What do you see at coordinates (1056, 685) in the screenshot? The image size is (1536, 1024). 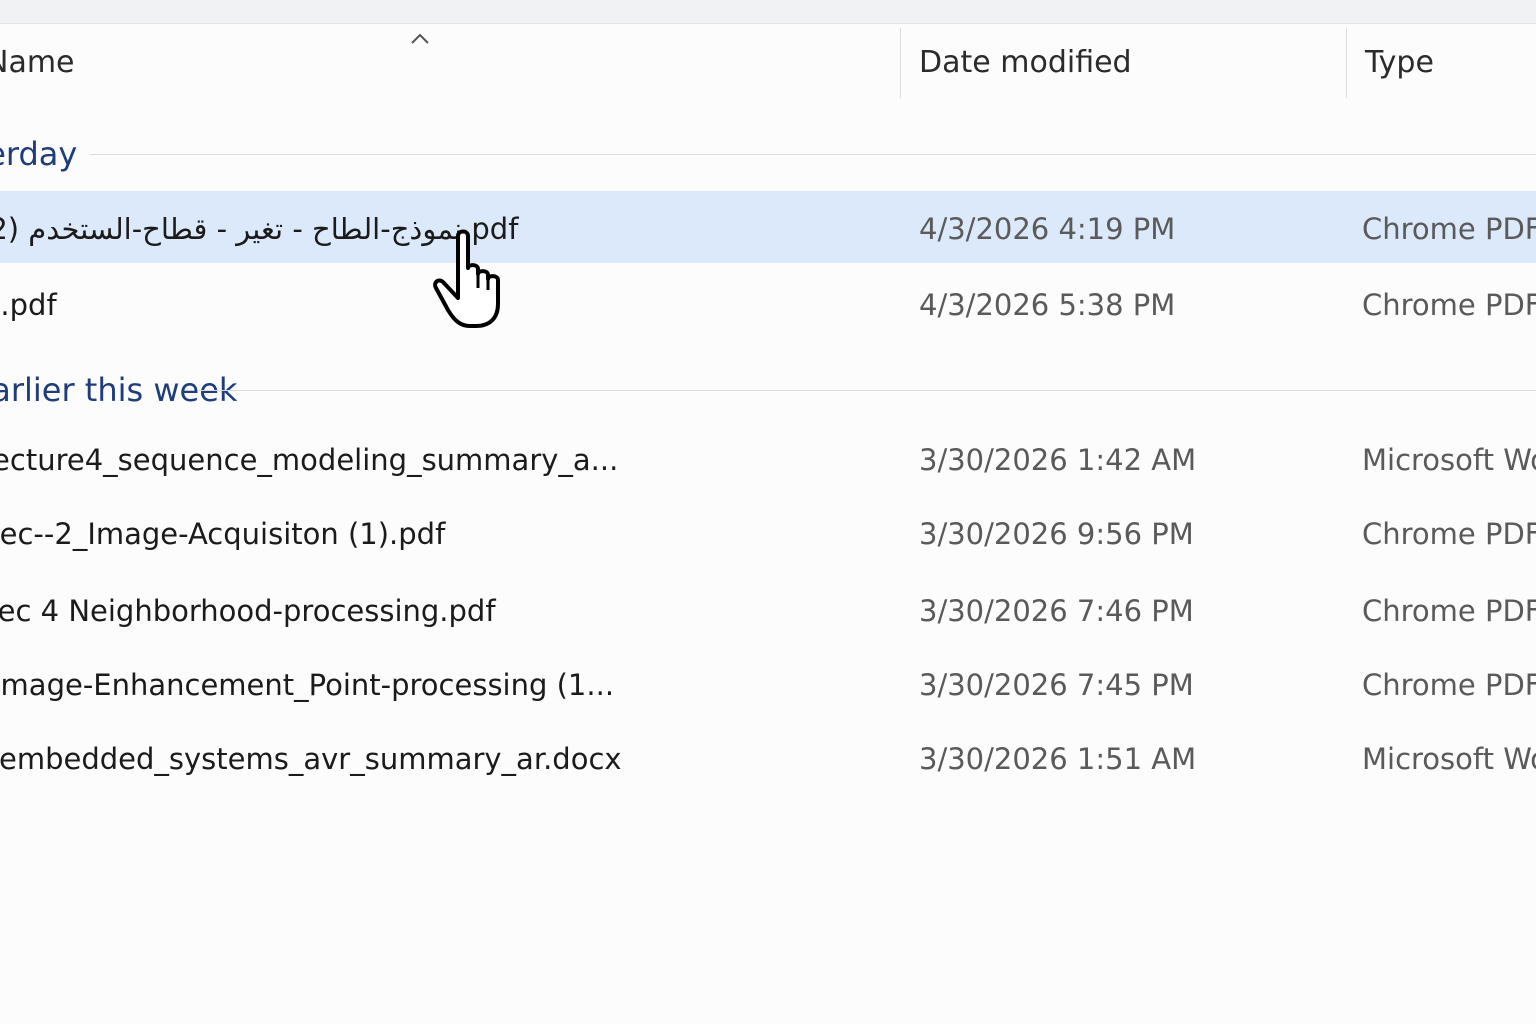 I see `file-date-modified: 3/30/2026 7:45 PM` at bounding box center [1056, 685].